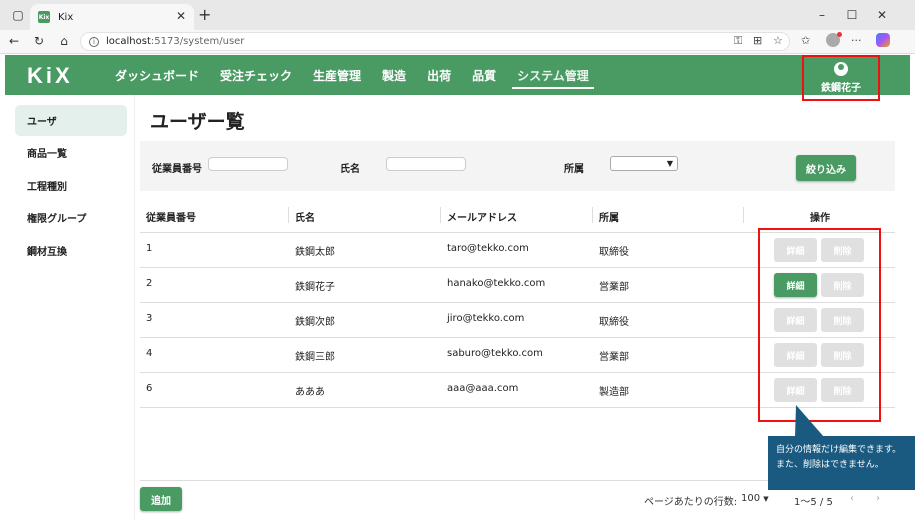 The height and width of the screenshot is (524, 915). What do you see at coordinates (841, 88) in the screenshot?
I see `user-name: 鉄鋼花子` at bounding box center [841, 88].